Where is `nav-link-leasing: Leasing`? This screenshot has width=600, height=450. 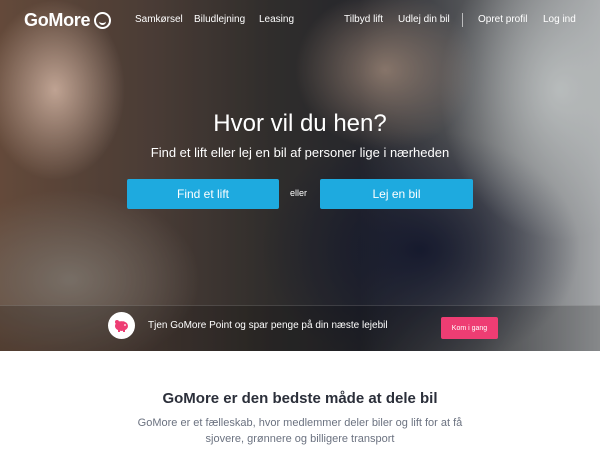
nav-link-leasing: Leasing is located at coordinates (276, 19).